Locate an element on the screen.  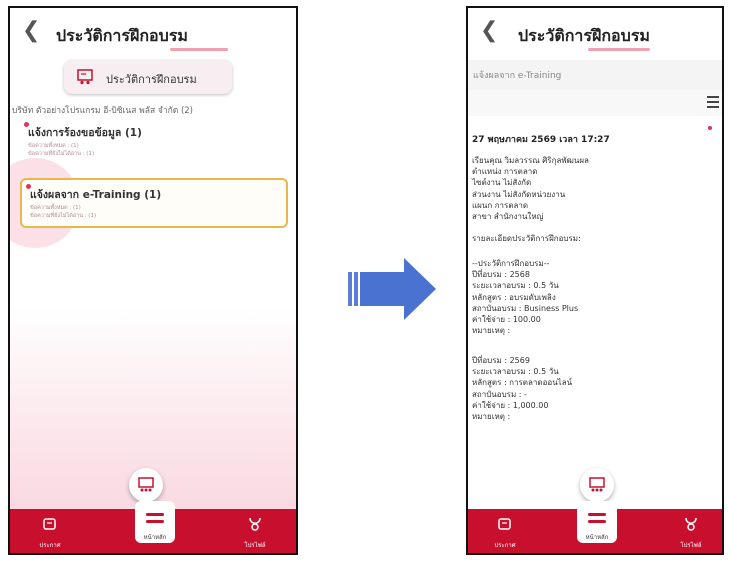
subheader-bar: แจ้งผลจาก e-Training is located at coordinates (595, 75).